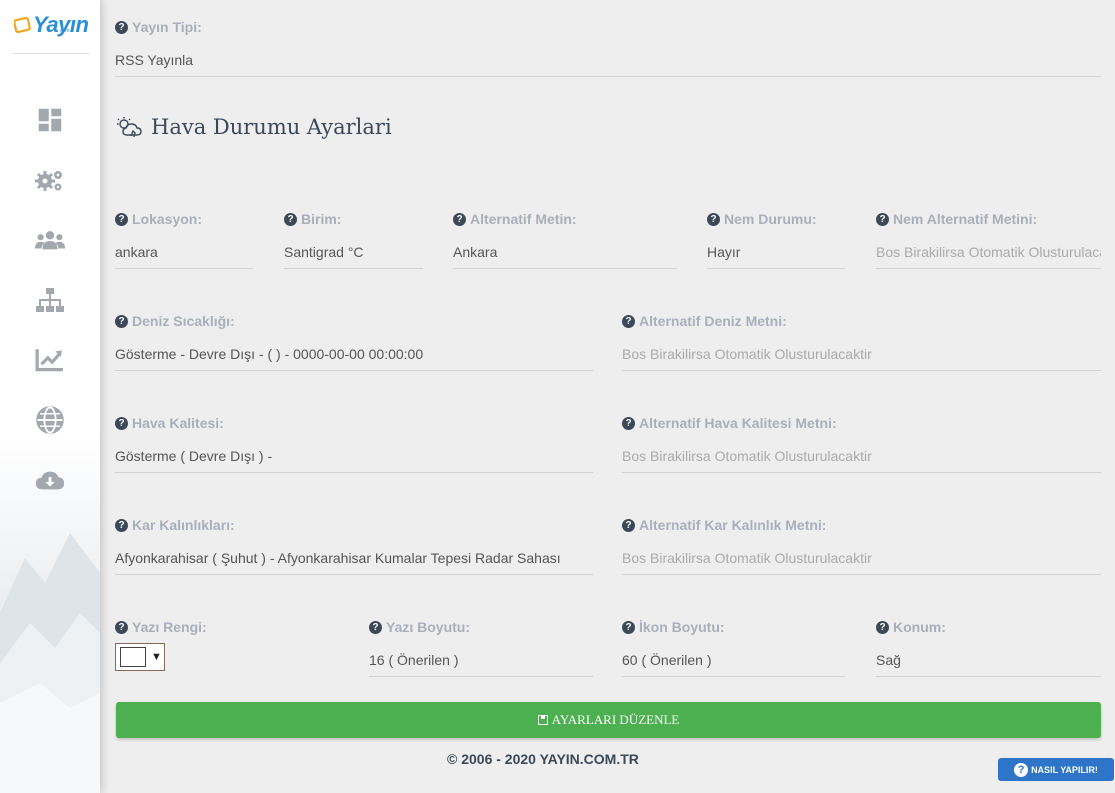 This screenshot has width=1115, height=793. I want to click on dashboard-icon, so click(50, 120).